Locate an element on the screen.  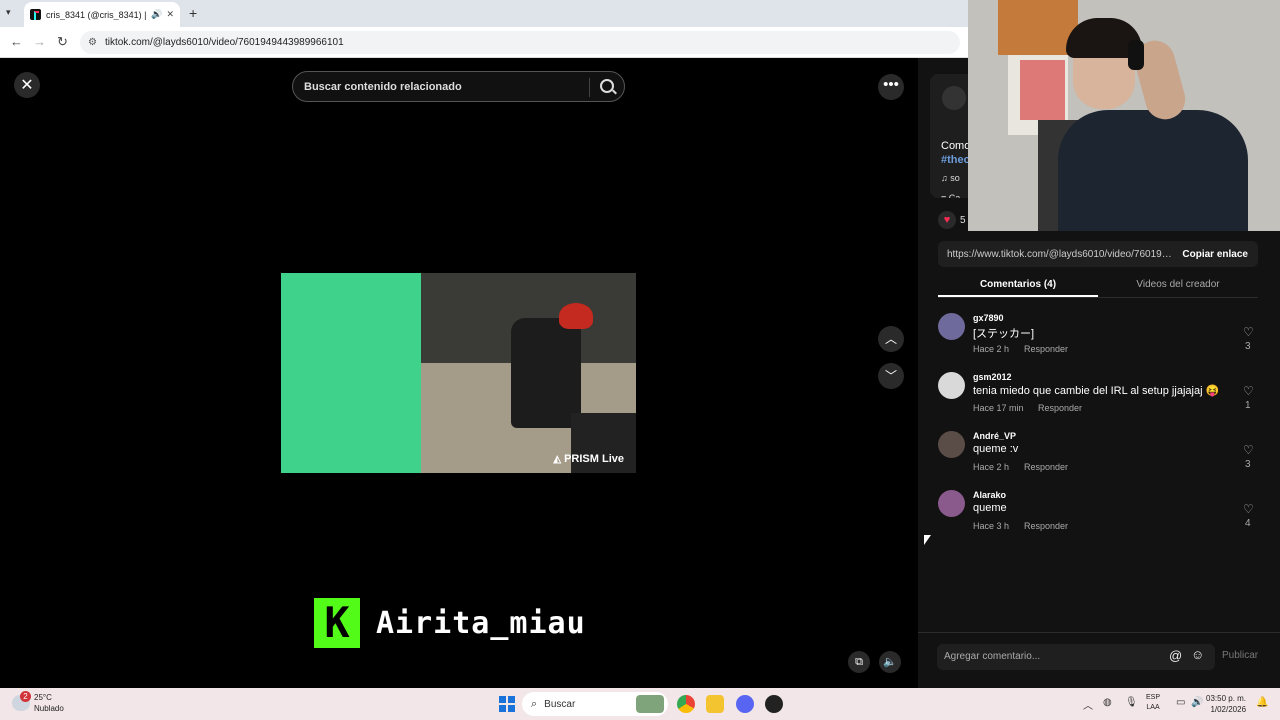
windows-start-icon is located at coordinates (507, 704).